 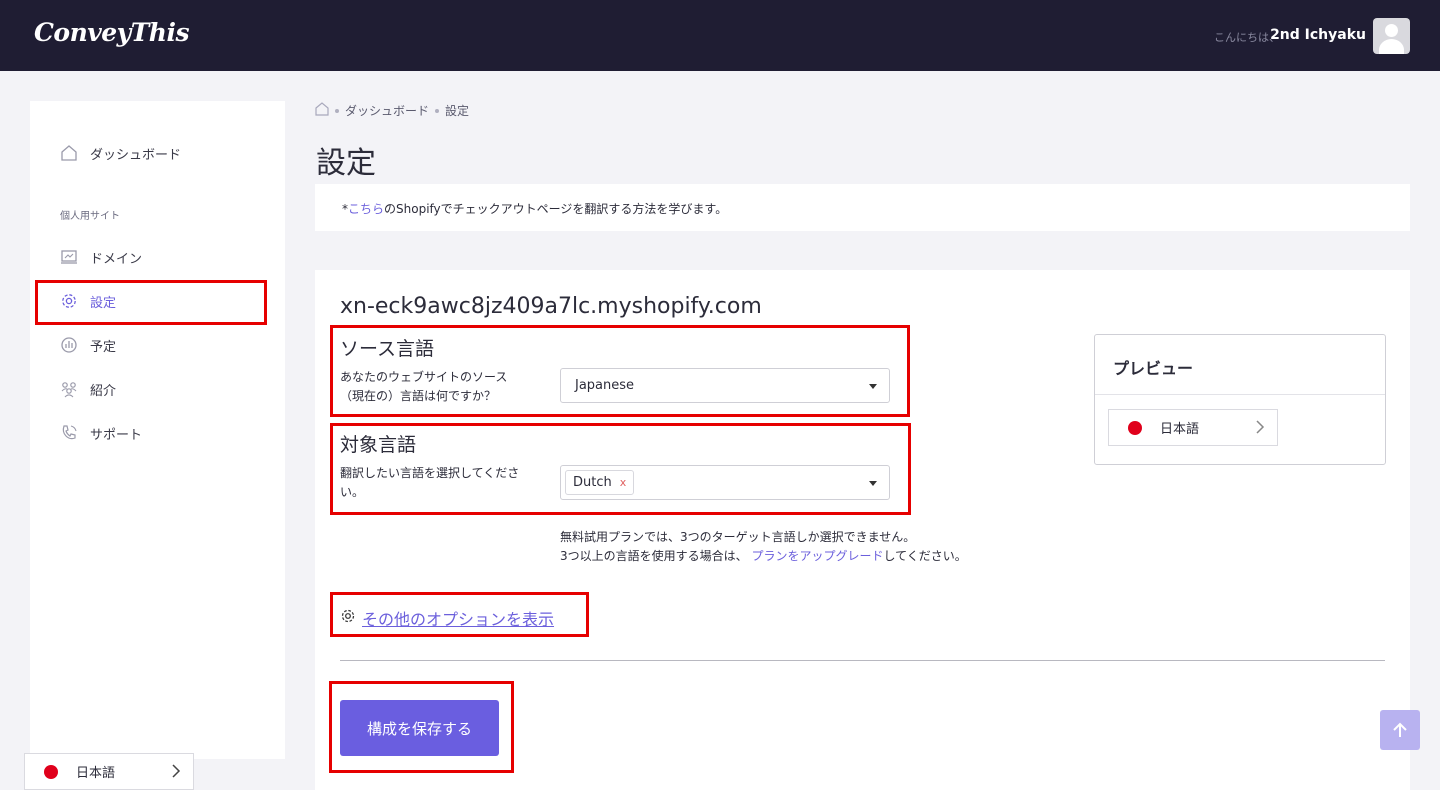 What do you see at coordinates (1153, 368) in the screenshot?
I see `preview-title: プレビュー` at bounding box center [1153, 368].